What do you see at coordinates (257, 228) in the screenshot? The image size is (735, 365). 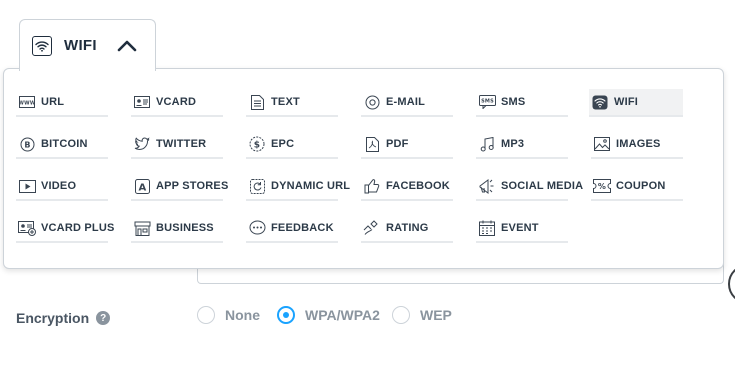 I see `chat-icon` at bounding box center [257, 228].